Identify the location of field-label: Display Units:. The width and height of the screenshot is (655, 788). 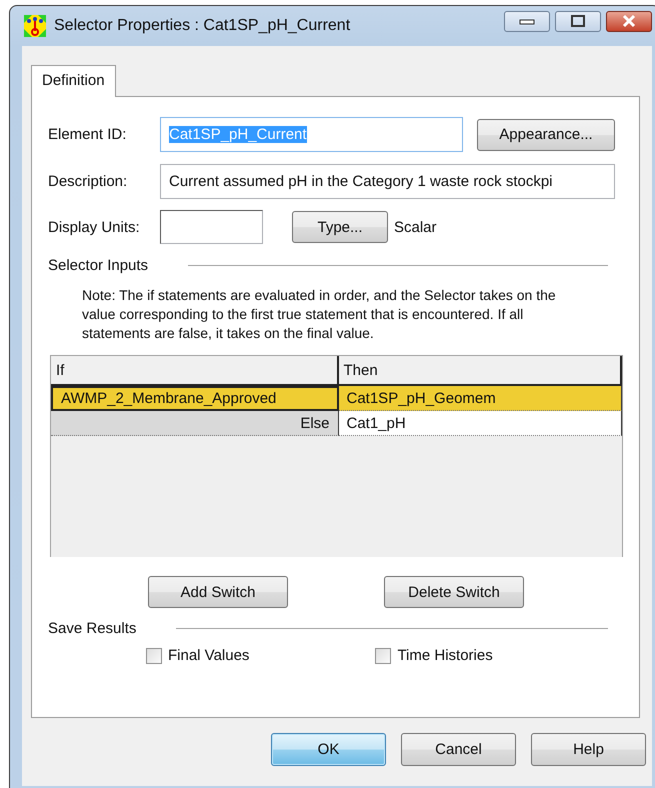
(94, 227).